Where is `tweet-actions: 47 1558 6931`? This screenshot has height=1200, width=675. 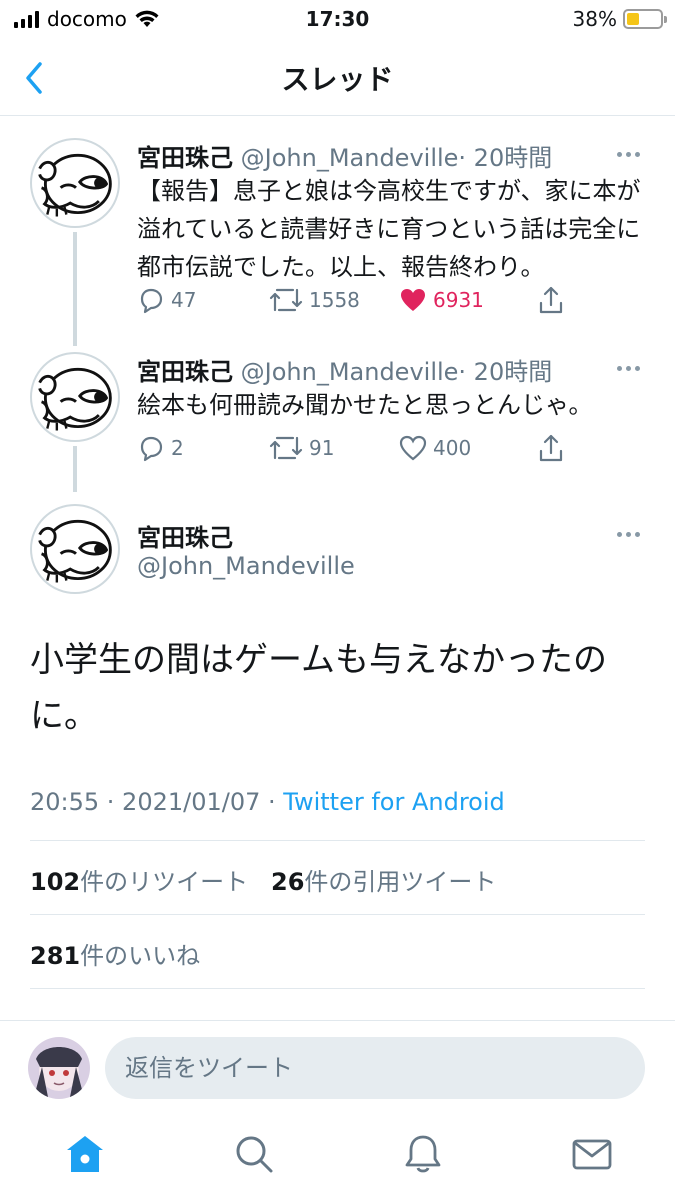
tweet-actions: 47 1558 6931 is located at coordinates (367, 300).